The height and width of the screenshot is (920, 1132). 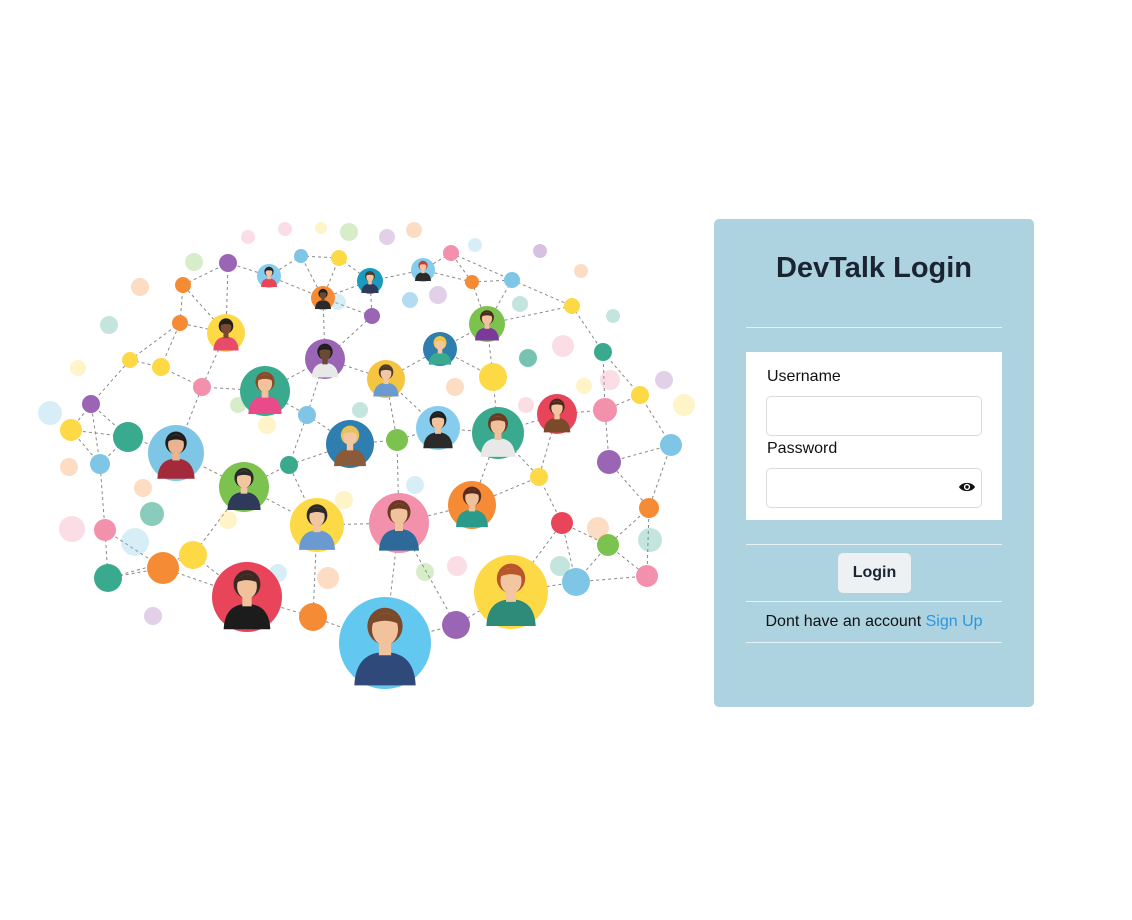 What do you see at coordinates (874, 268) in the screenshot?
I see `login-title: DevTalk Login` at bounding box center [874, 268].